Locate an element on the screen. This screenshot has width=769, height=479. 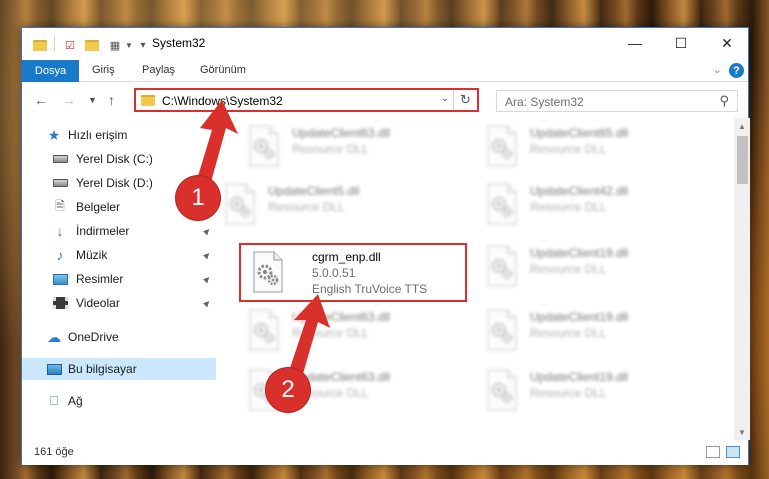
star-icon: ★ is located at coordinates (54, 134).